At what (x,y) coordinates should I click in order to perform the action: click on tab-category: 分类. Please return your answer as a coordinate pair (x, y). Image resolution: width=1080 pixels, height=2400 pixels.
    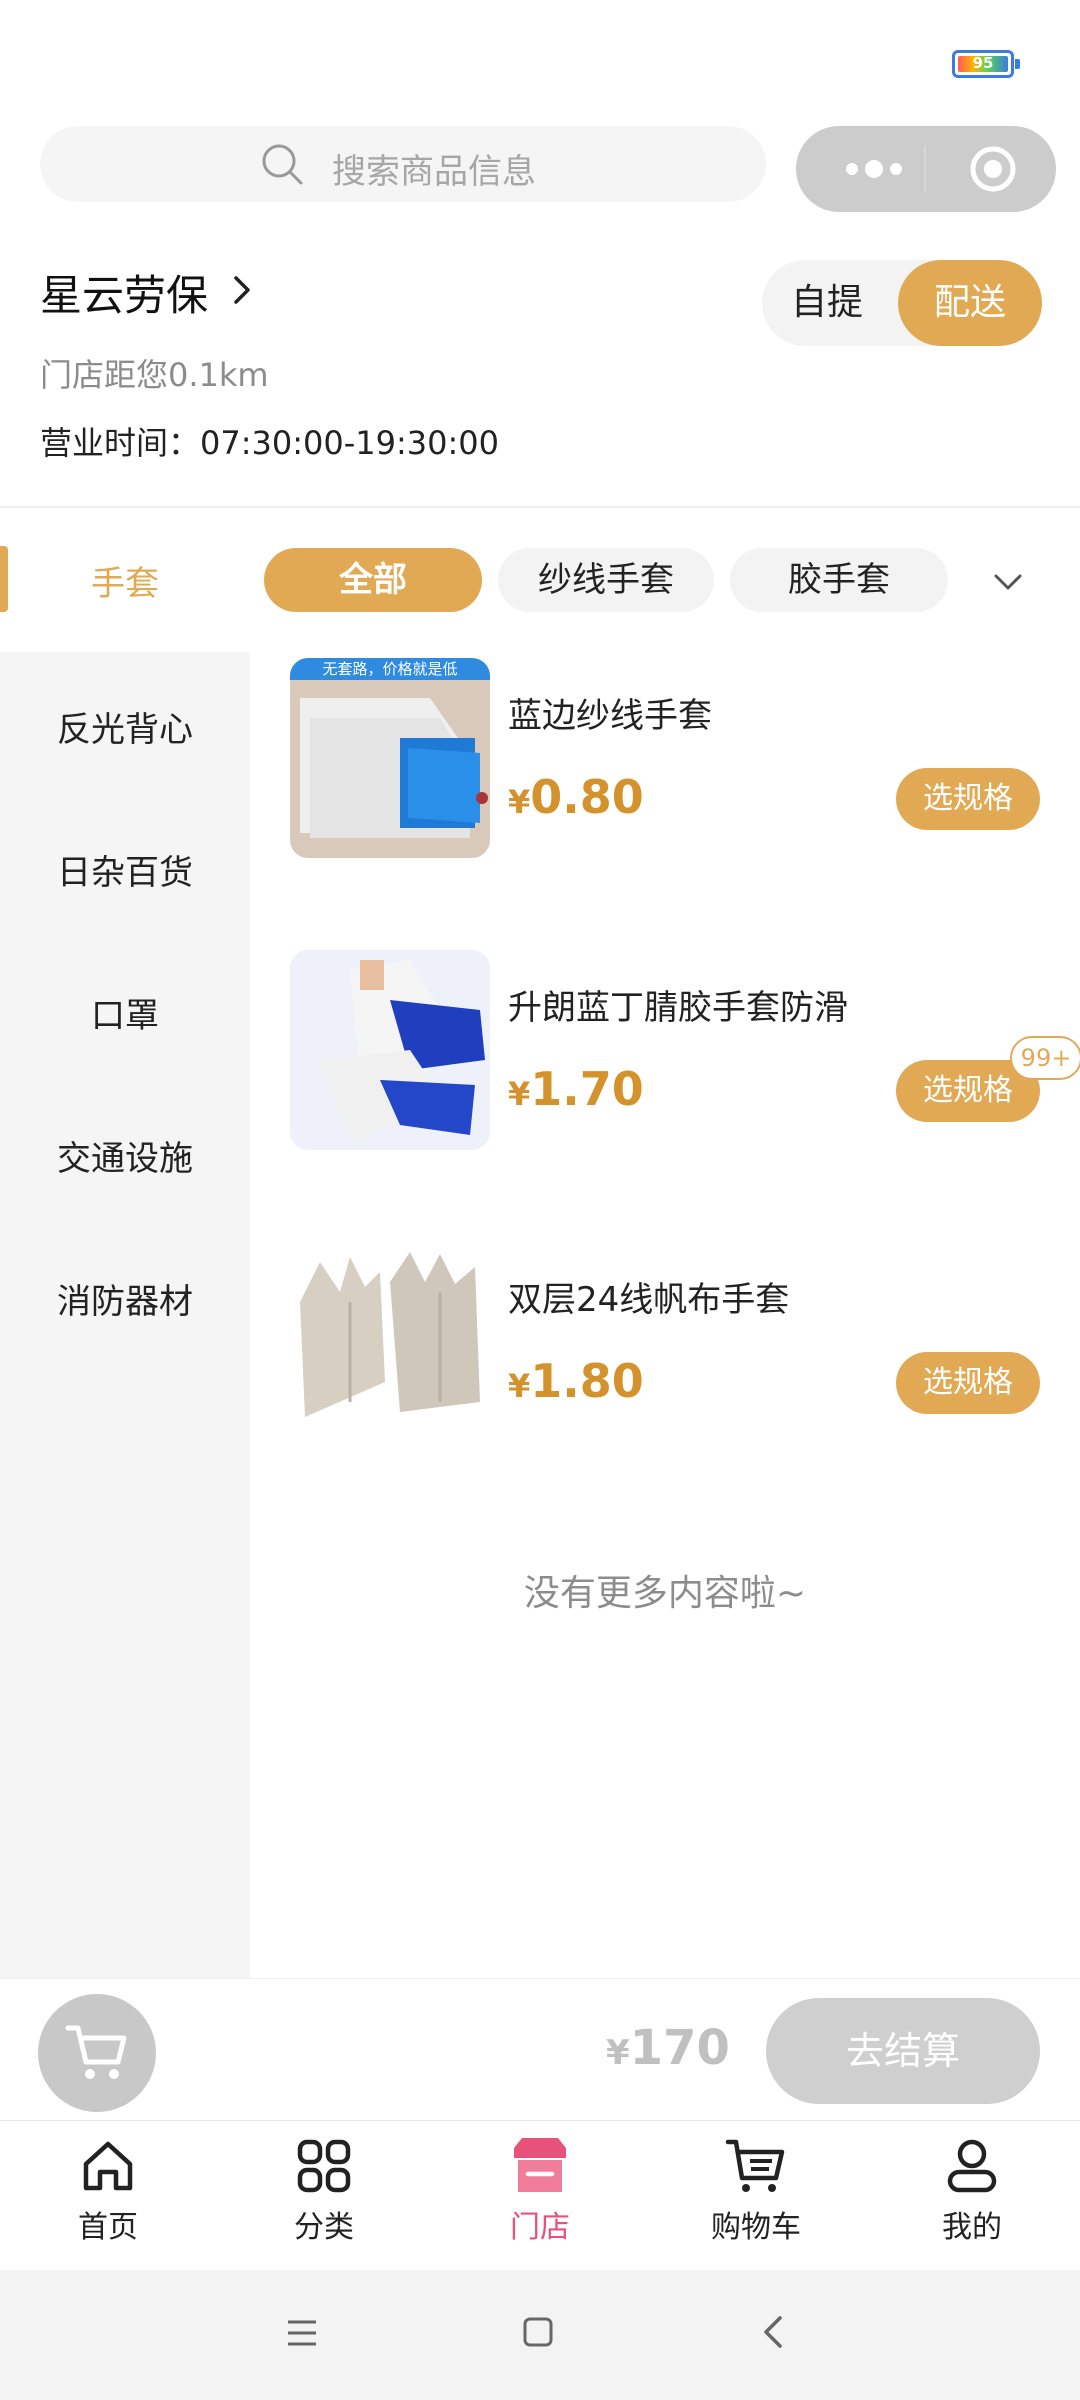
    Looking at the image, I should click on (324, 2190).